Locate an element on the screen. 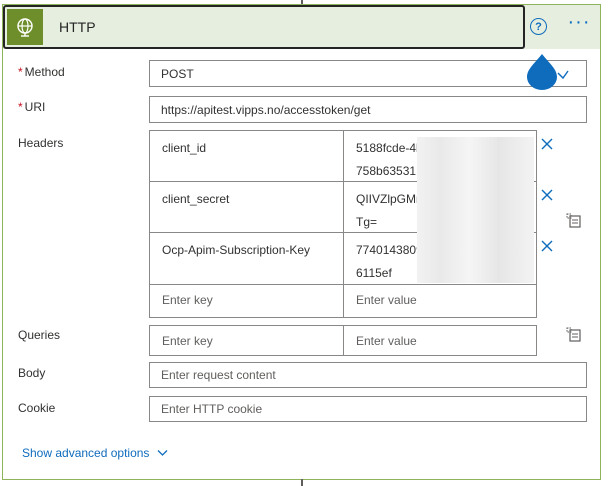 Image resolution: width=611 pixels, height=486 pixels. cookie-label: Cookie is located at coordinates (37, 408).